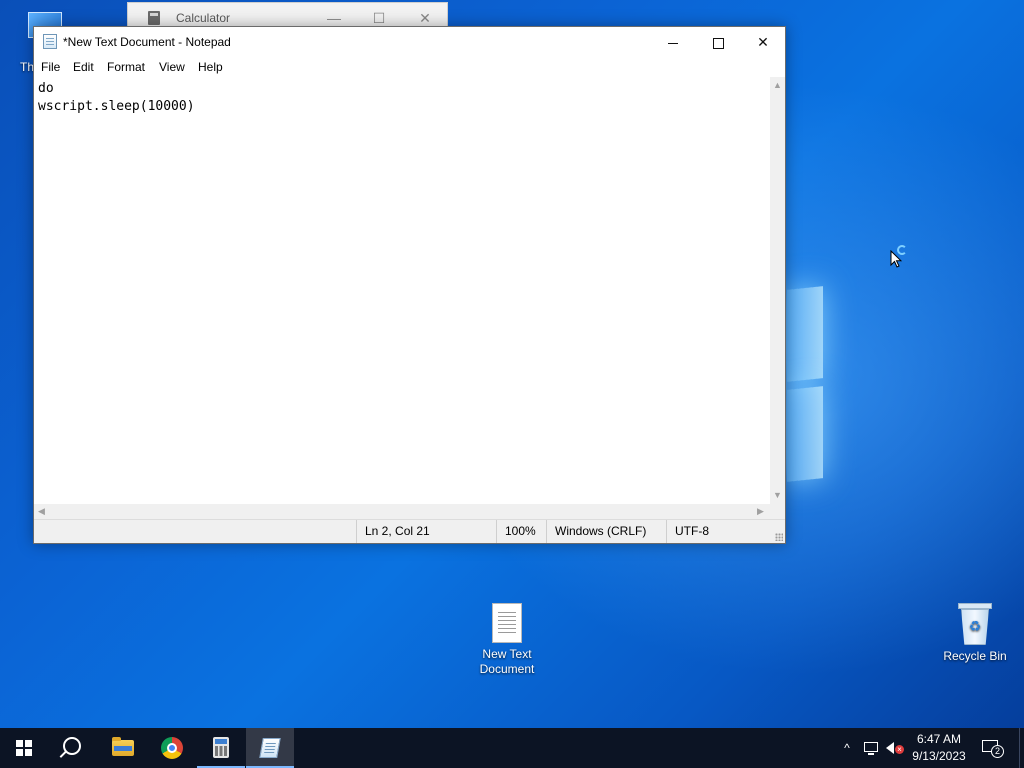 The height and width of the screenshot is (768, 1024). Describe the element at coordinates (41, 511) in the screenshot. I see `scroll-left-icon: ◀` at that location.